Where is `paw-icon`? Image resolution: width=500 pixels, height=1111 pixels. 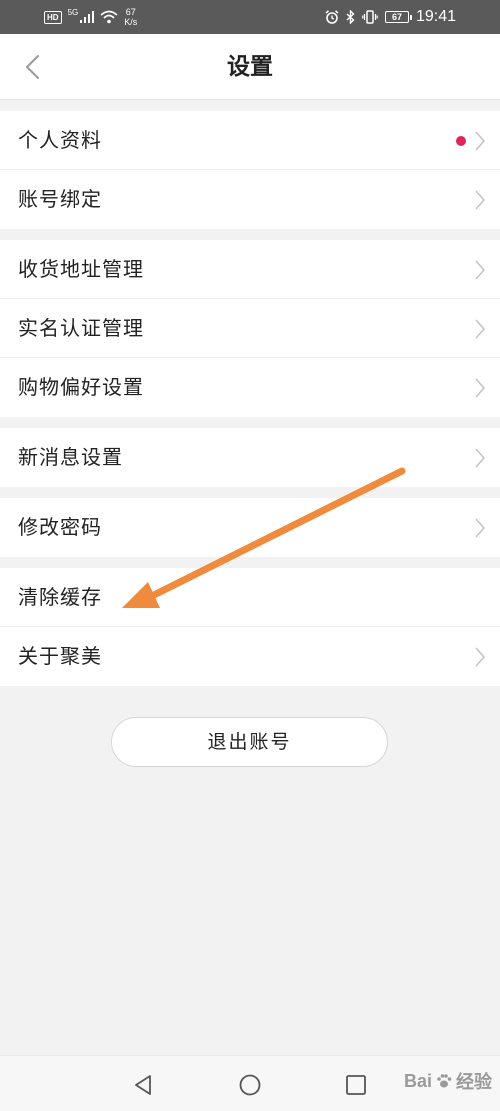
paw-icon is located at coordinates (444, 1081).